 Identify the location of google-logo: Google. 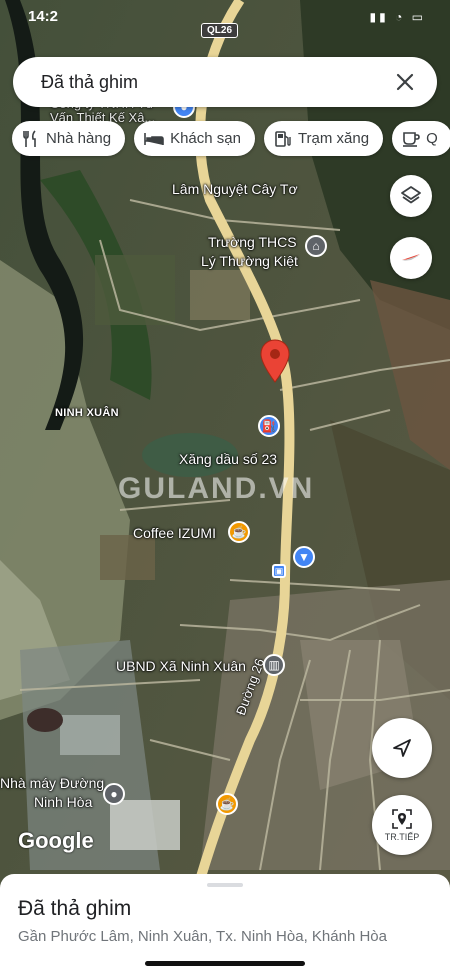
(56, 840).